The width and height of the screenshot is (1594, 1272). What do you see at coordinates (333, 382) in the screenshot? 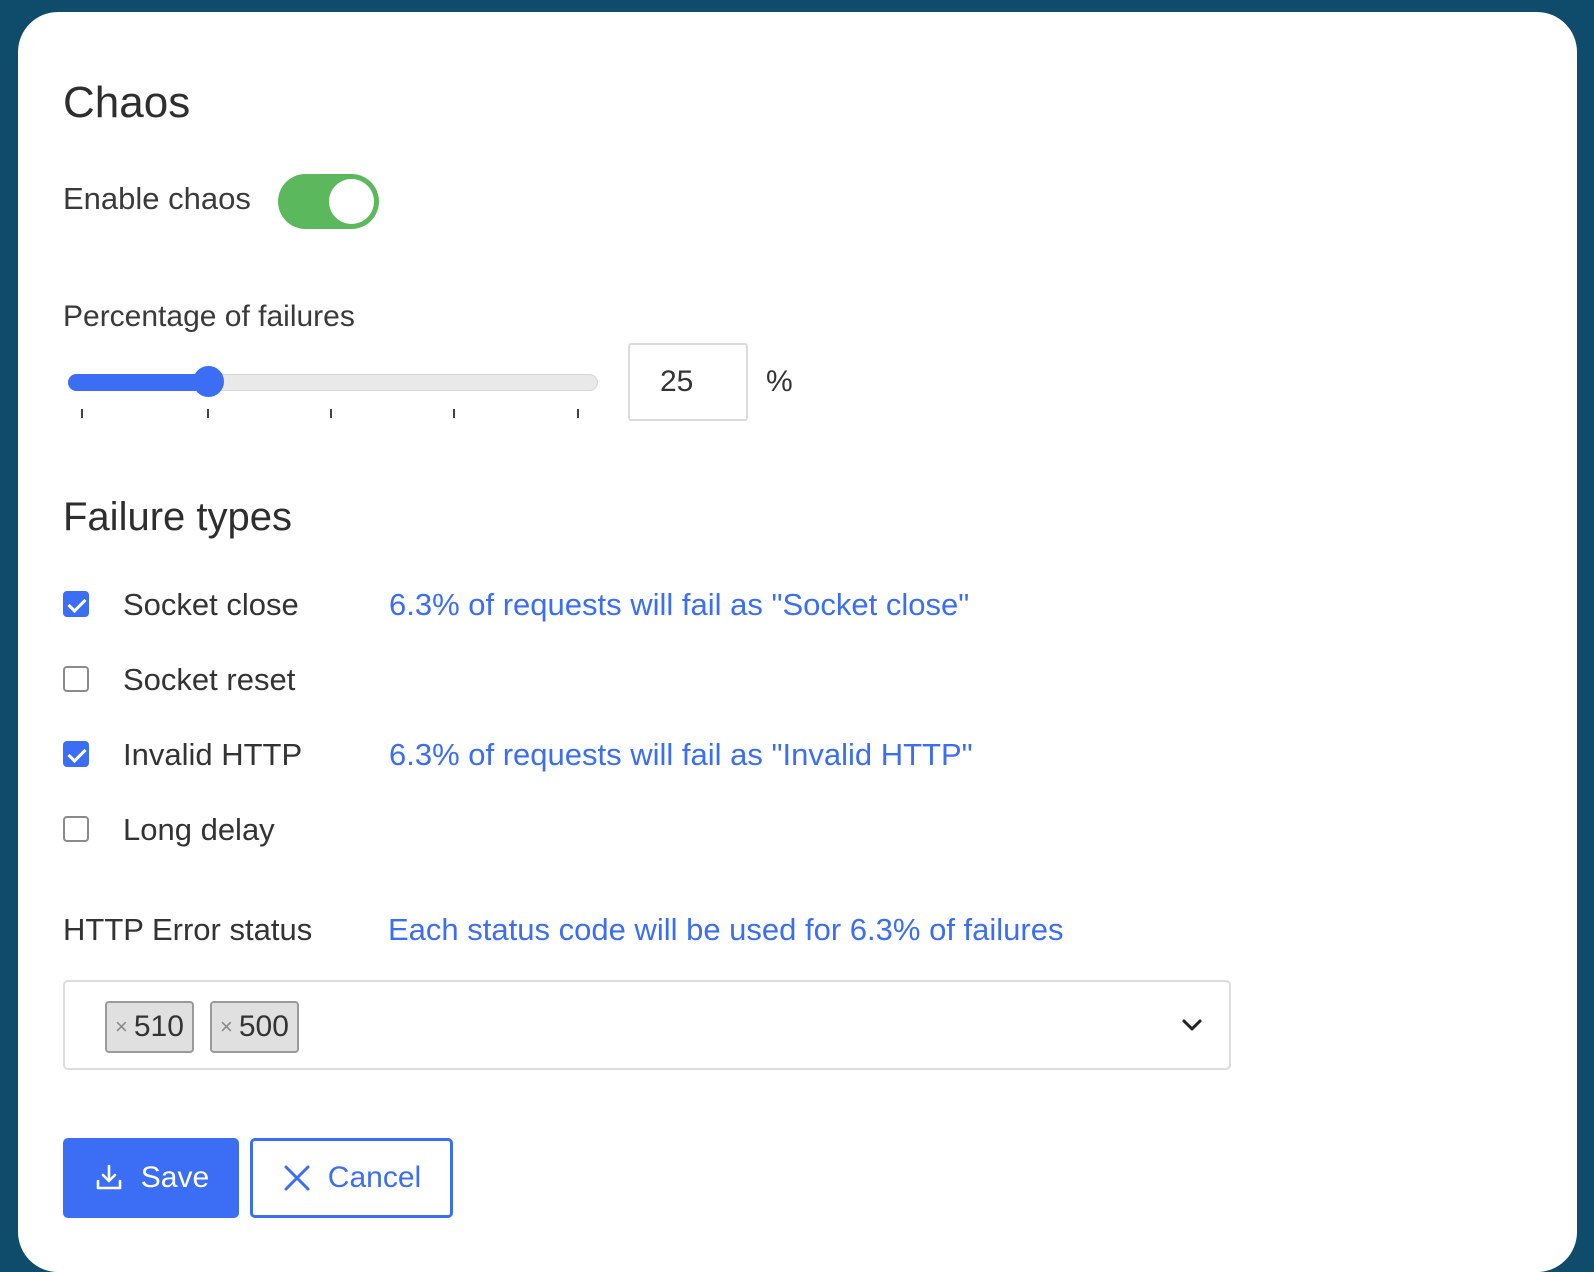
I see `percentage-slider-track` at bounding box center [333, 382].